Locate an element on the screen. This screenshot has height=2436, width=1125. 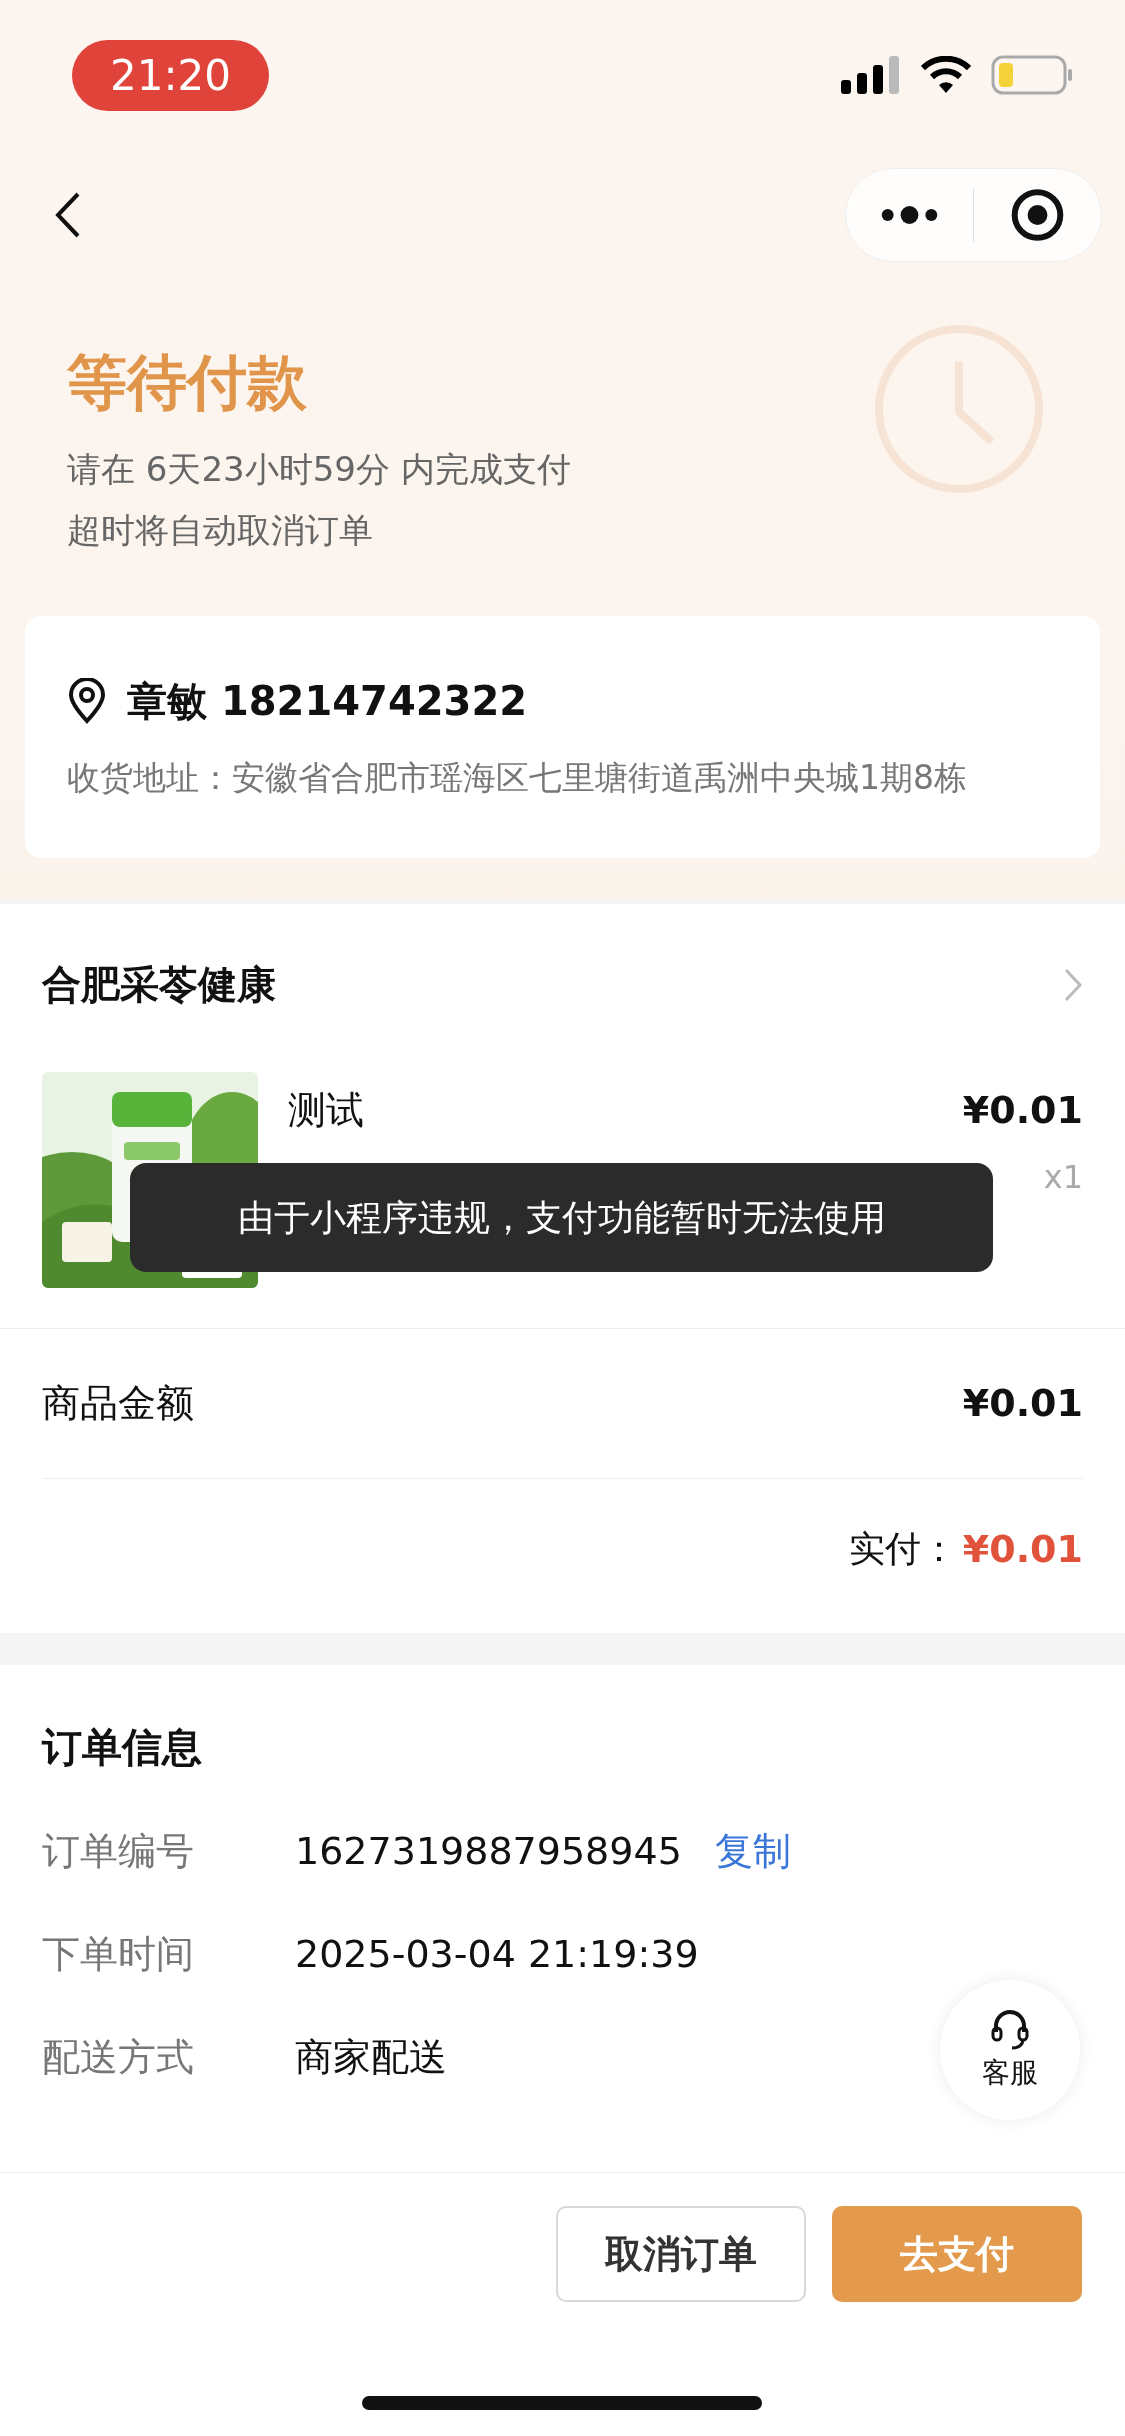
paid-amount: ¥0.01 is located at coordinates (1022, 1549).